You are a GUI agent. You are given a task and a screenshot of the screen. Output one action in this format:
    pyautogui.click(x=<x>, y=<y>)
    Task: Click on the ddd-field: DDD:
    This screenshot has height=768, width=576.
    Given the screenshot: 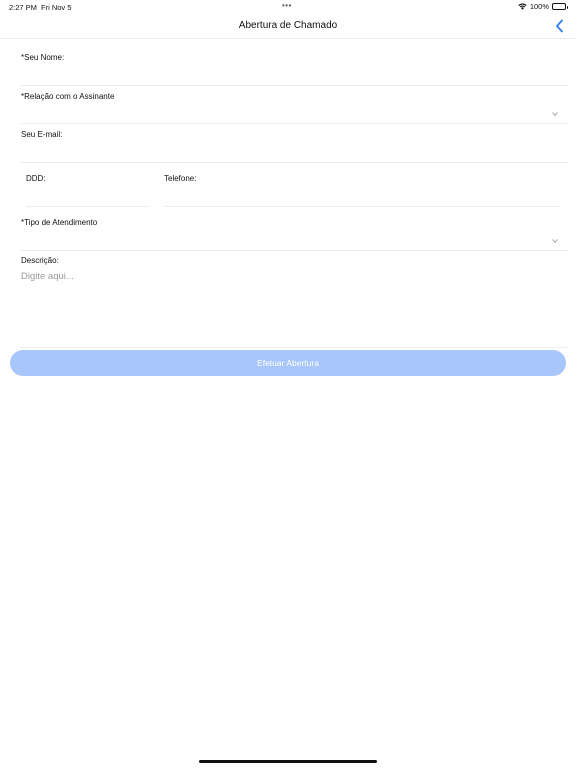 What is the action you would take?
    pyautogui.click(x=87, y=190)
    